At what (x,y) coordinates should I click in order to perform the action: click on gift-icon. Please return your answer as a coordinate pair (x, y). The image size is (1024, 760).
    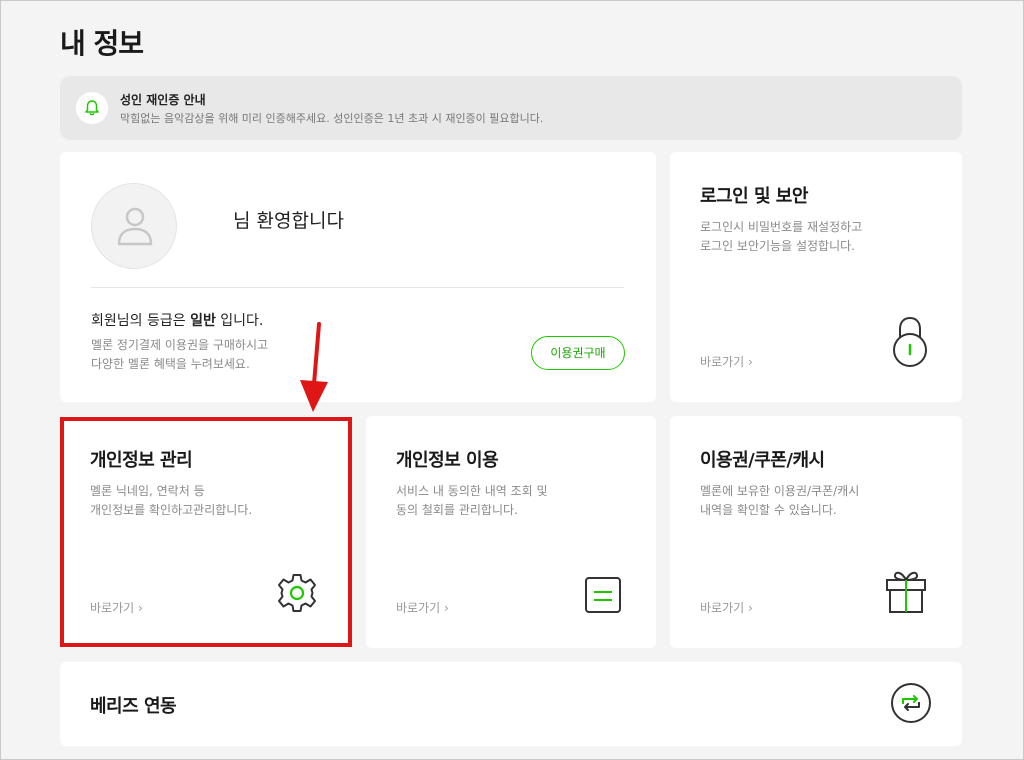
    Looking at the image, I should click on (906, 593).